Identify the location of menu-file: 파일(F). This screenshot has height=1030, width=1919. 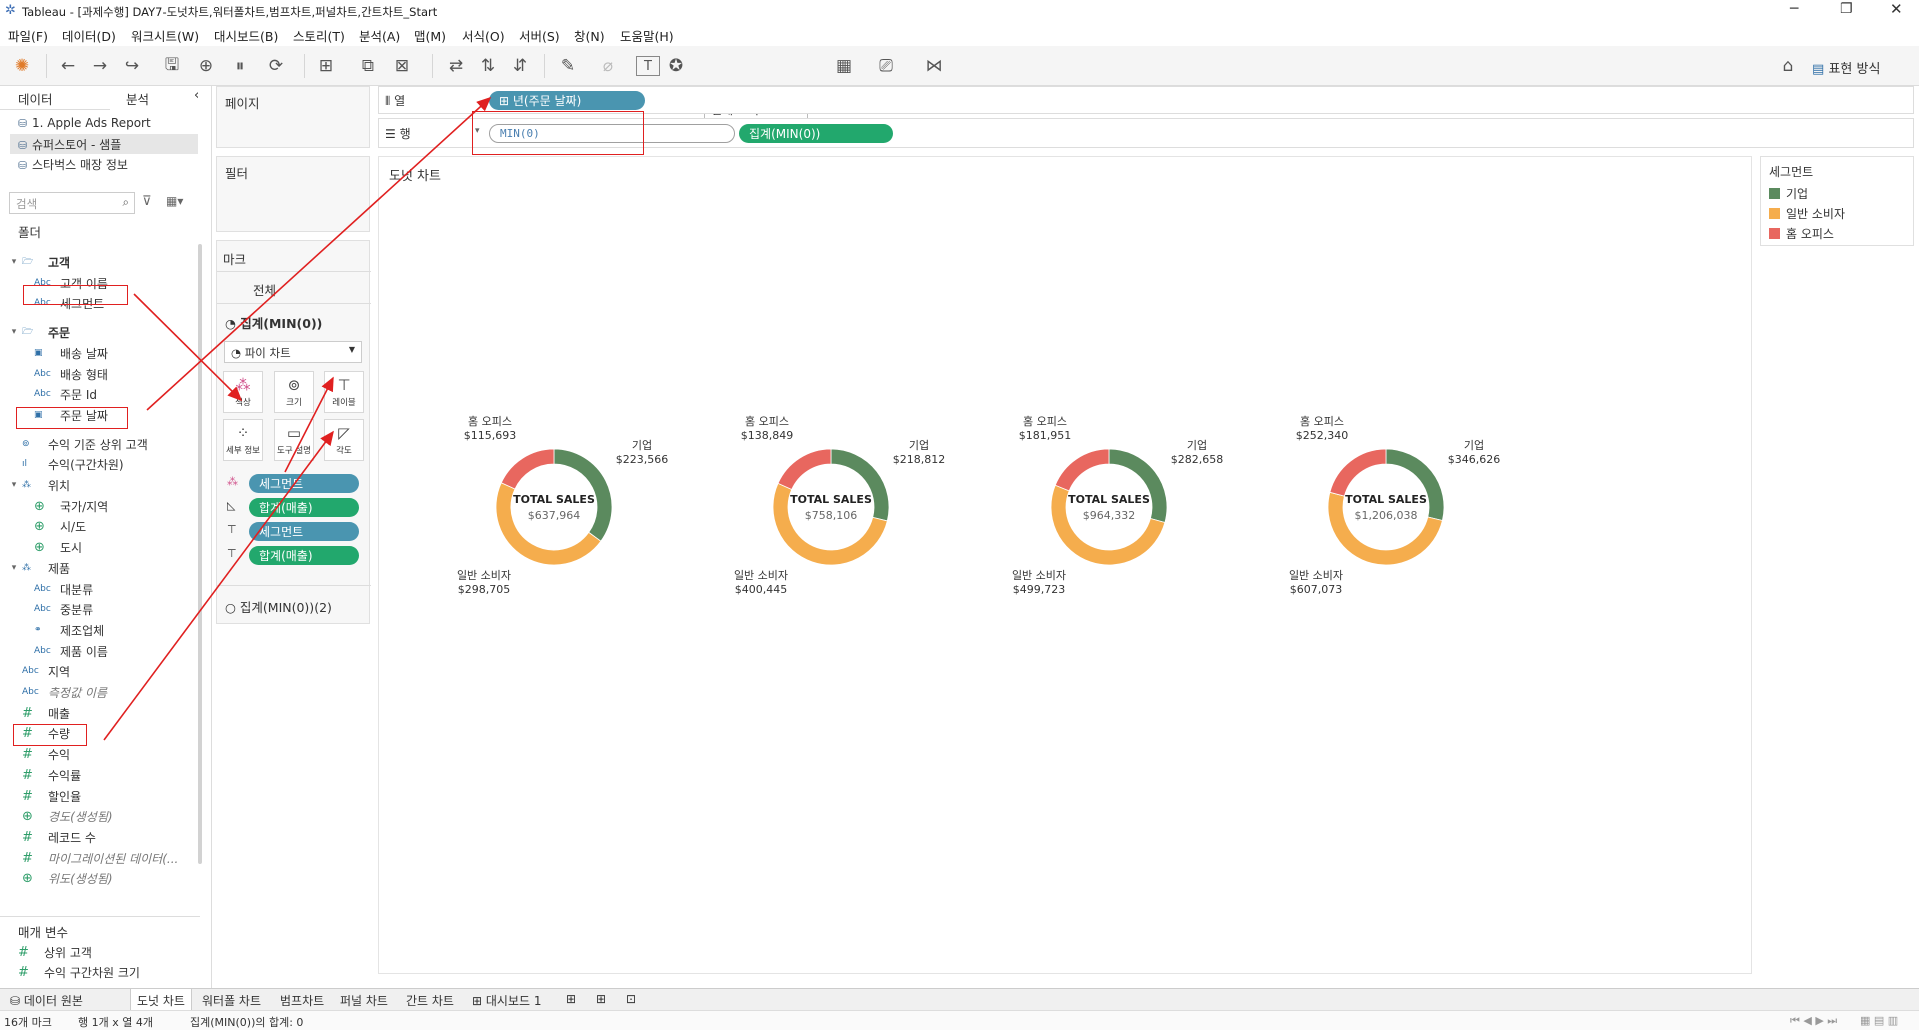
(28, 35).